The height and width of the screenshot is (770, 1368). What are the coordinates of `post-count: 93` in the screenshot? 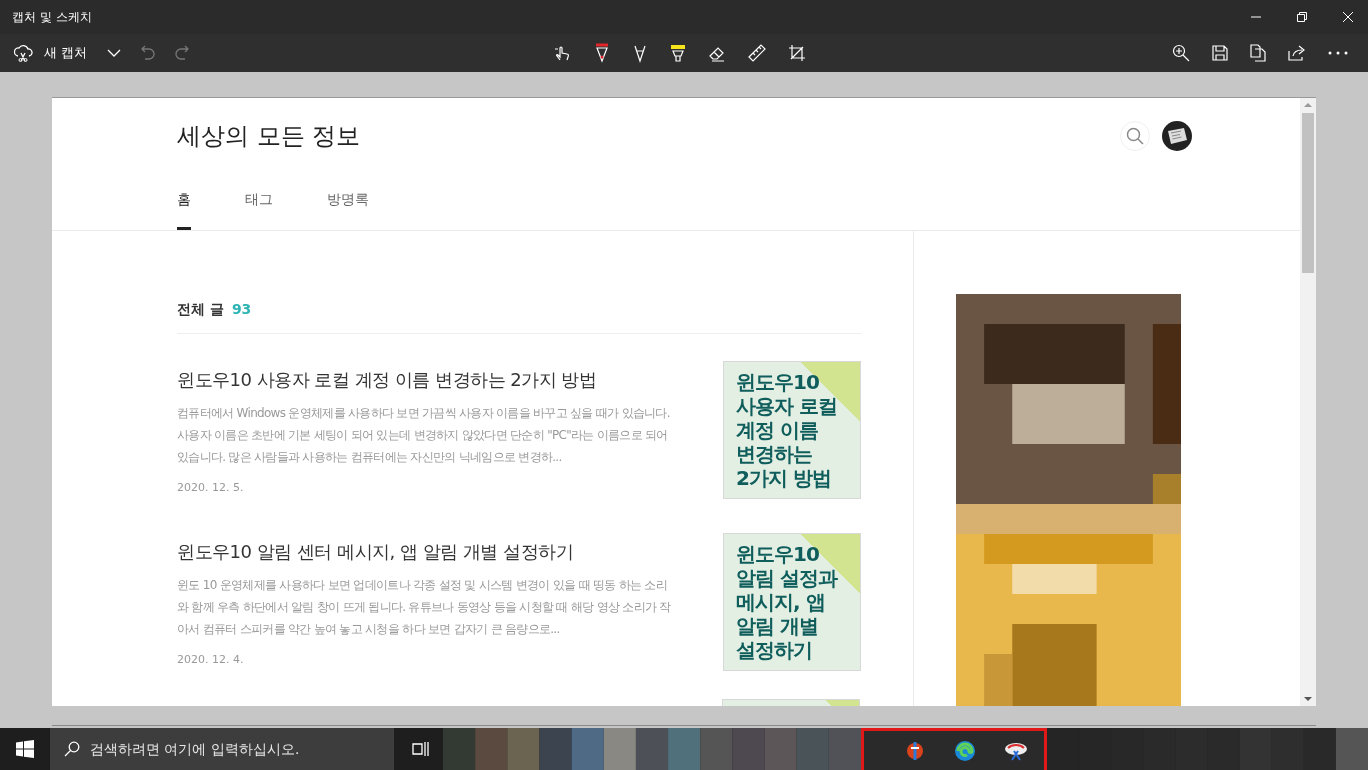 It's located at (241, 310).